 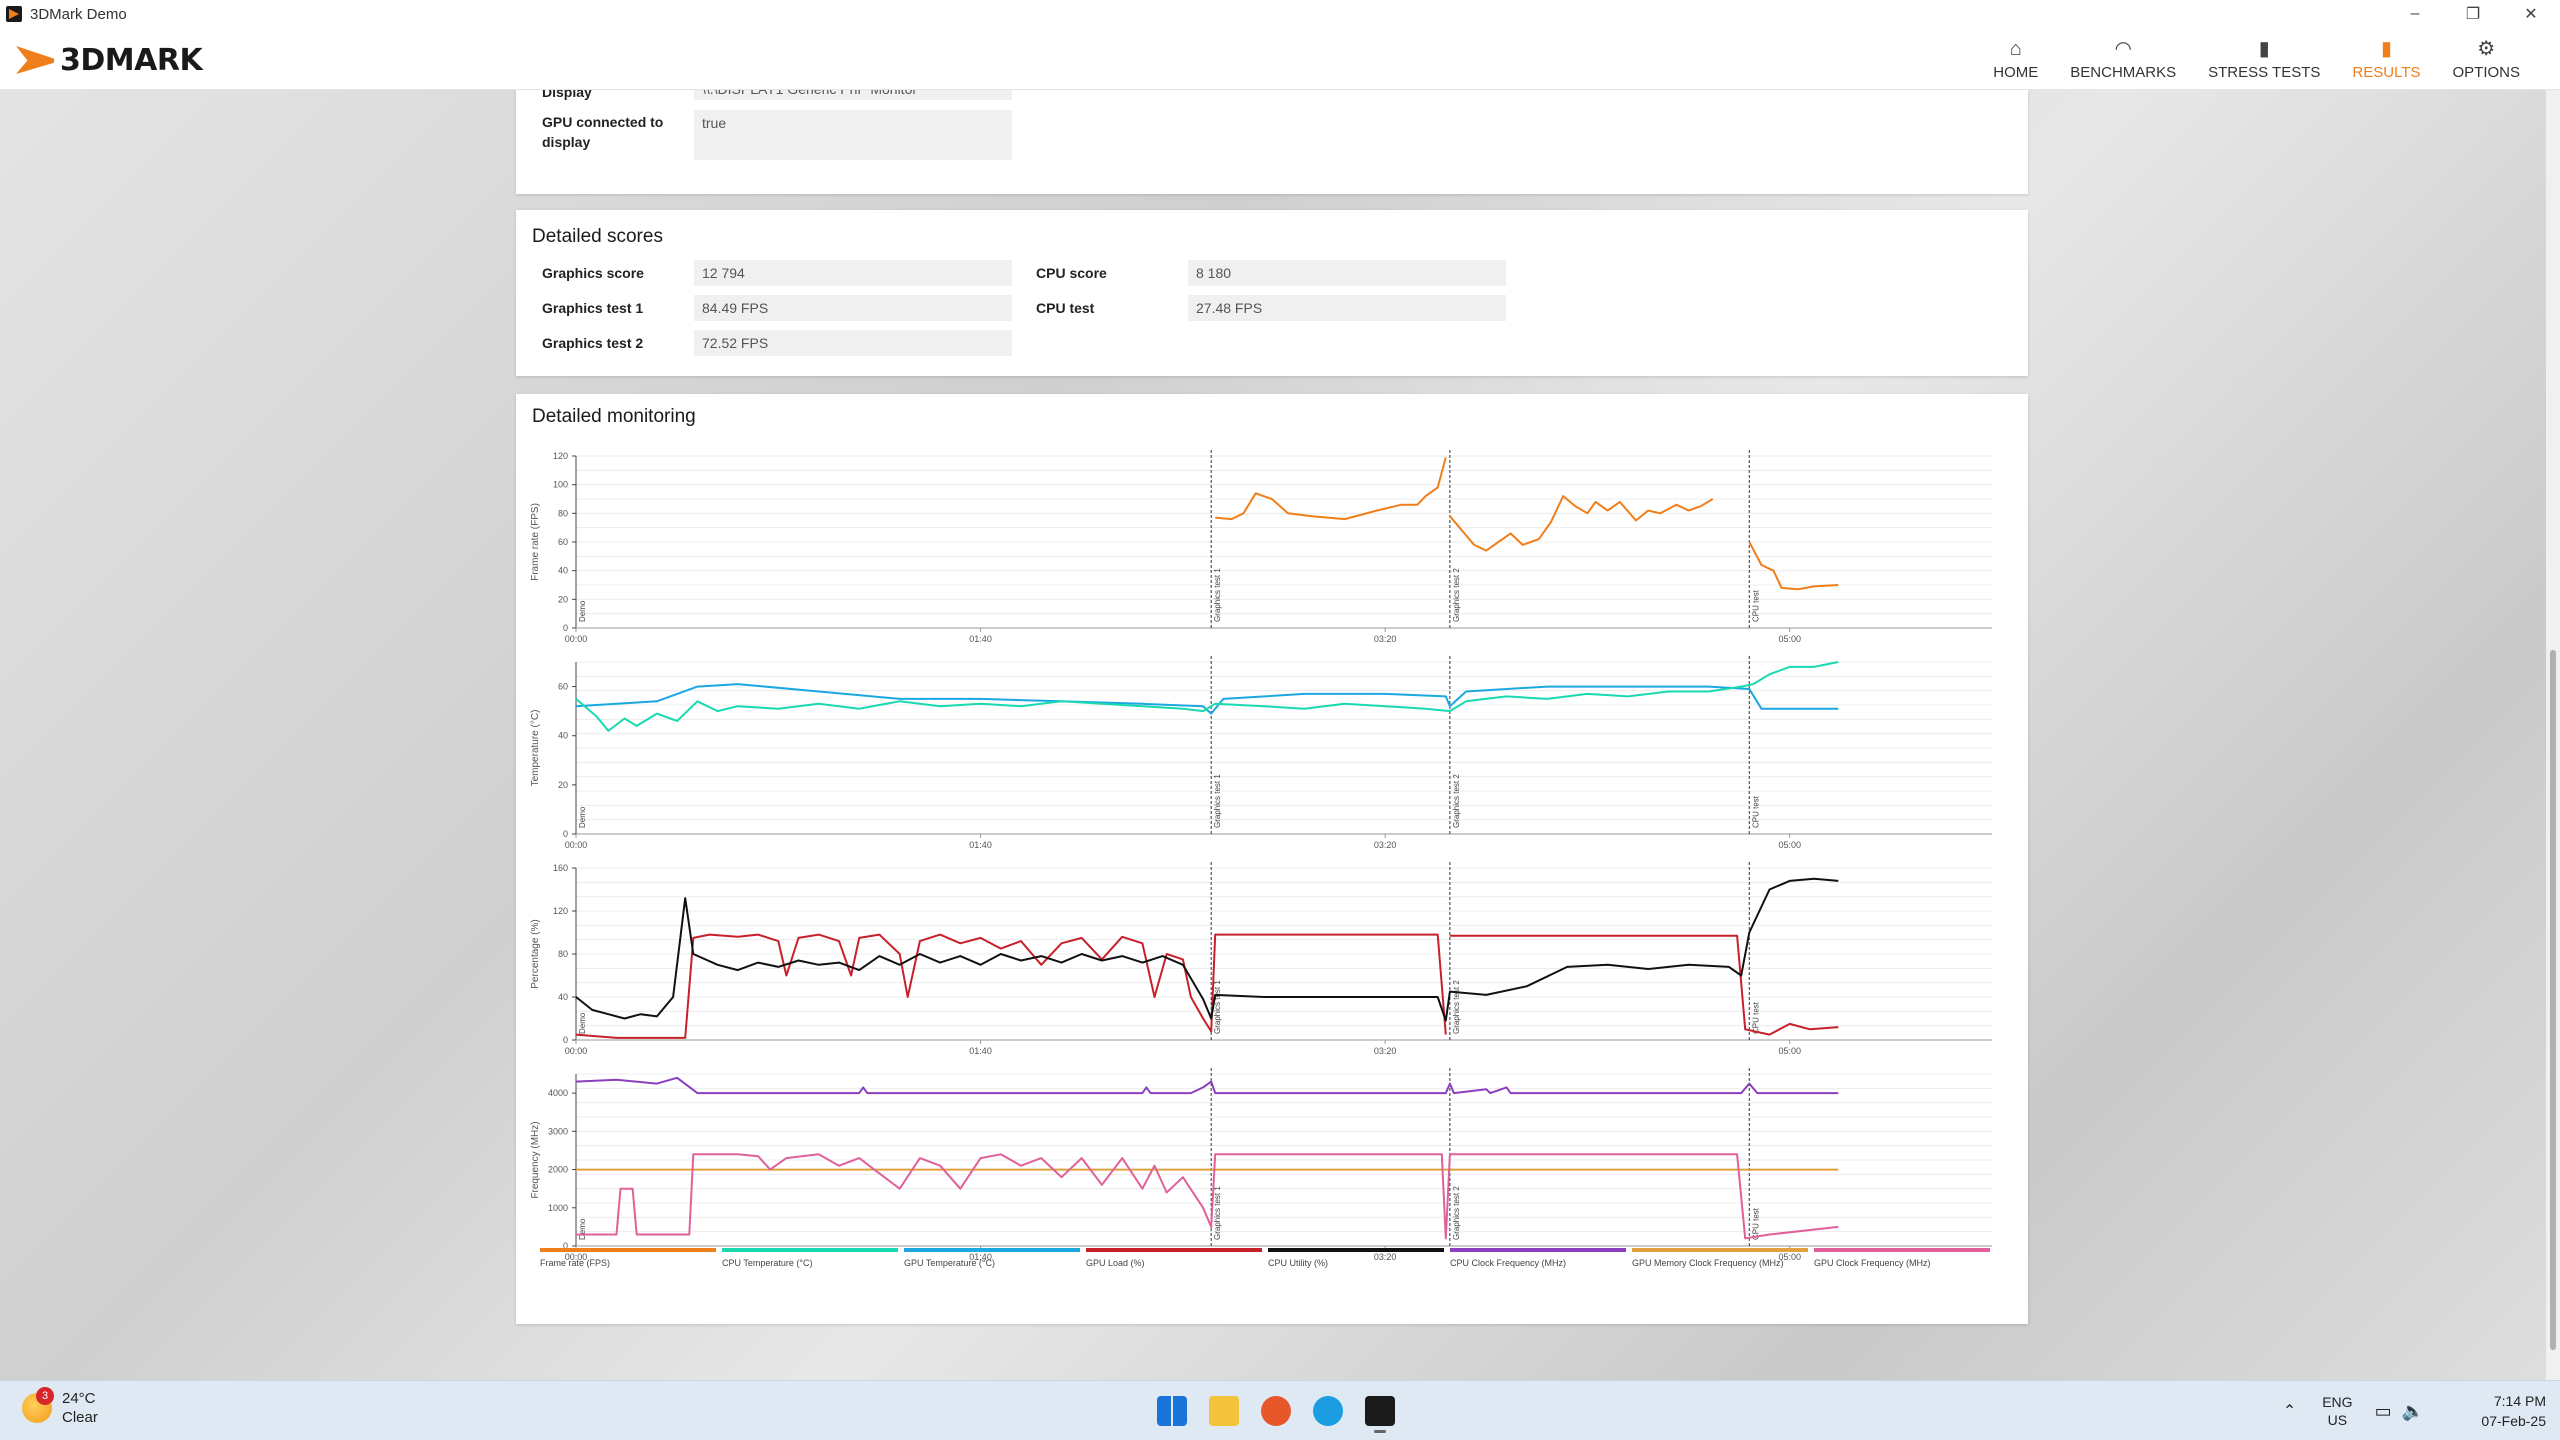 I want to click on graphics-score-label: Graphics score, so click(x=593, y=273).